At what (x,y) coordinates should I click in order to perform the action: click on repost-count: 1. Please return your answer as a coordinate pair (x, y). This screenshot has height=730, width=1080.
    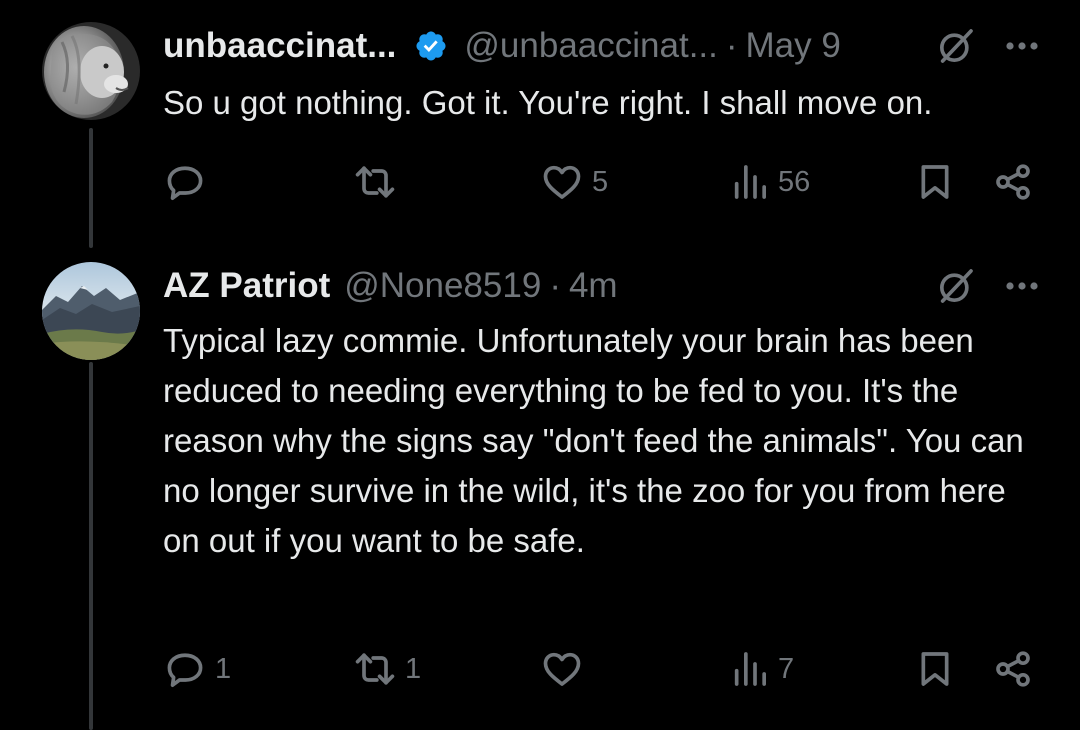
    Looking at the image, I should click on (413, 668).